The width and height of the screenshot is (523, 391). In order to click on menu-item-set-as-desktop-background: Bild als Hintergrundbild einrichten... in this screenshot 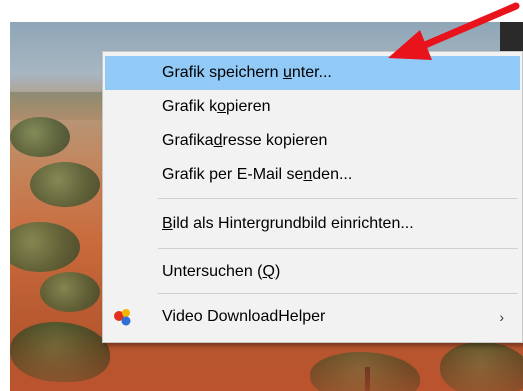, I will do `click(312, 224)`.